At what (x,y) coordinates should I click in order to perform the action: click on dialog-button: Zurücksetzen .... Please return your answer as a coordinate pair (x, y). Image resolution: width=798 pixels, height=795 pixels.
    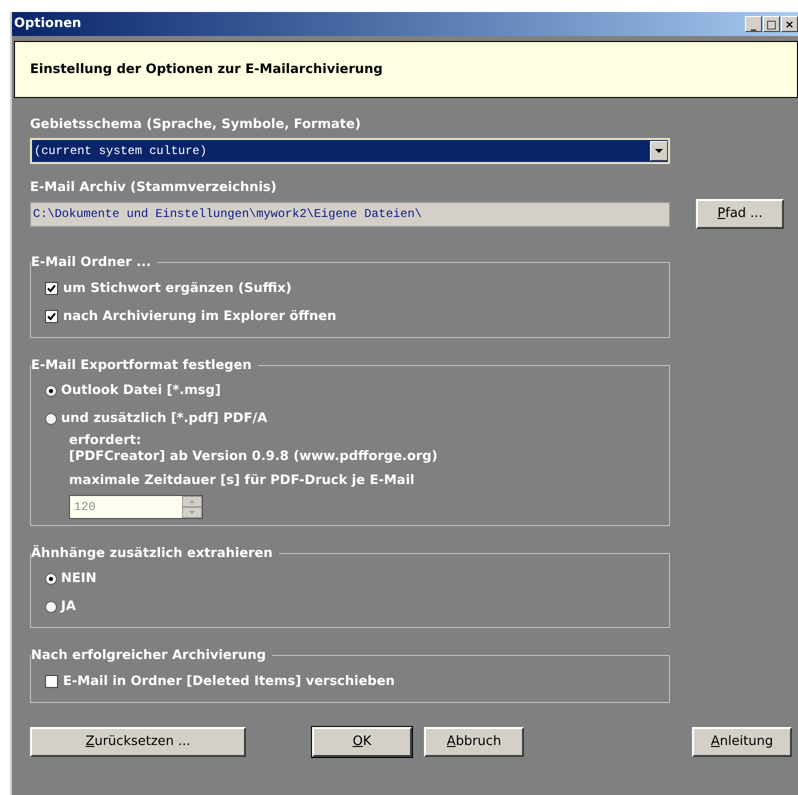
    Looking at the image, I should click on (138, 741).